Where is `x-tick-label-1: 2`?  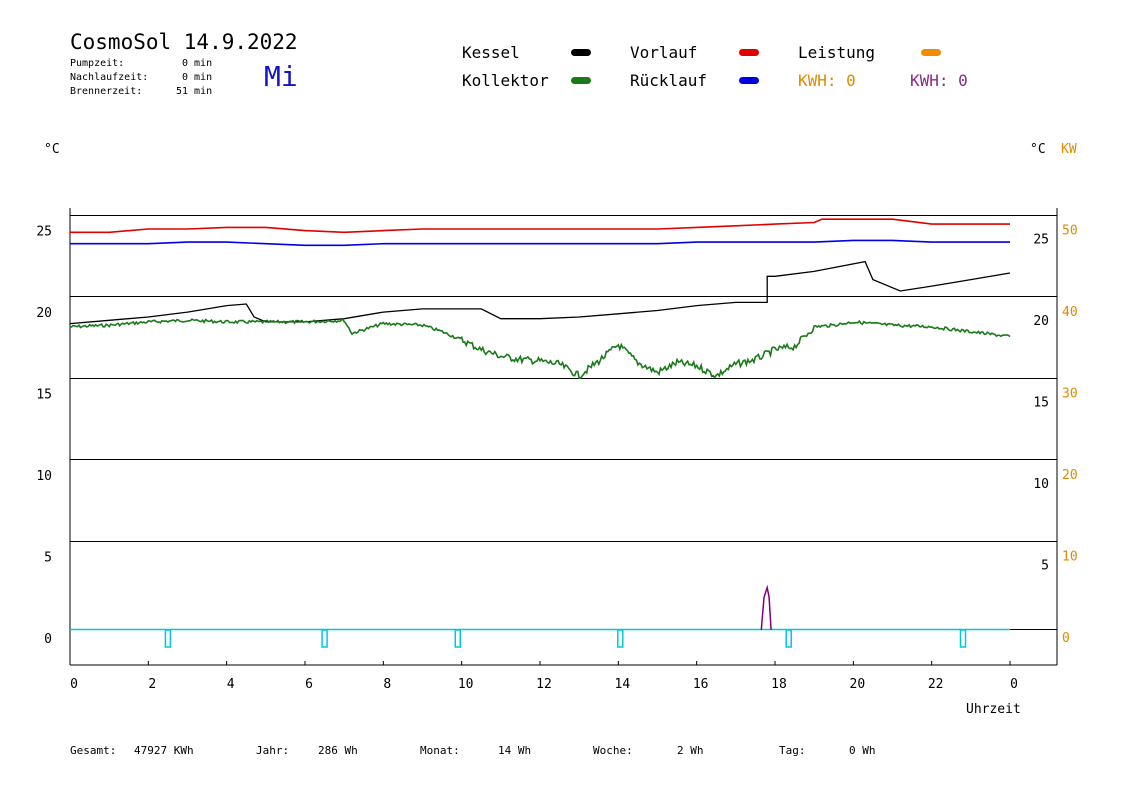
x-tick-label-1: 2 is located at coordinates (152, 684).